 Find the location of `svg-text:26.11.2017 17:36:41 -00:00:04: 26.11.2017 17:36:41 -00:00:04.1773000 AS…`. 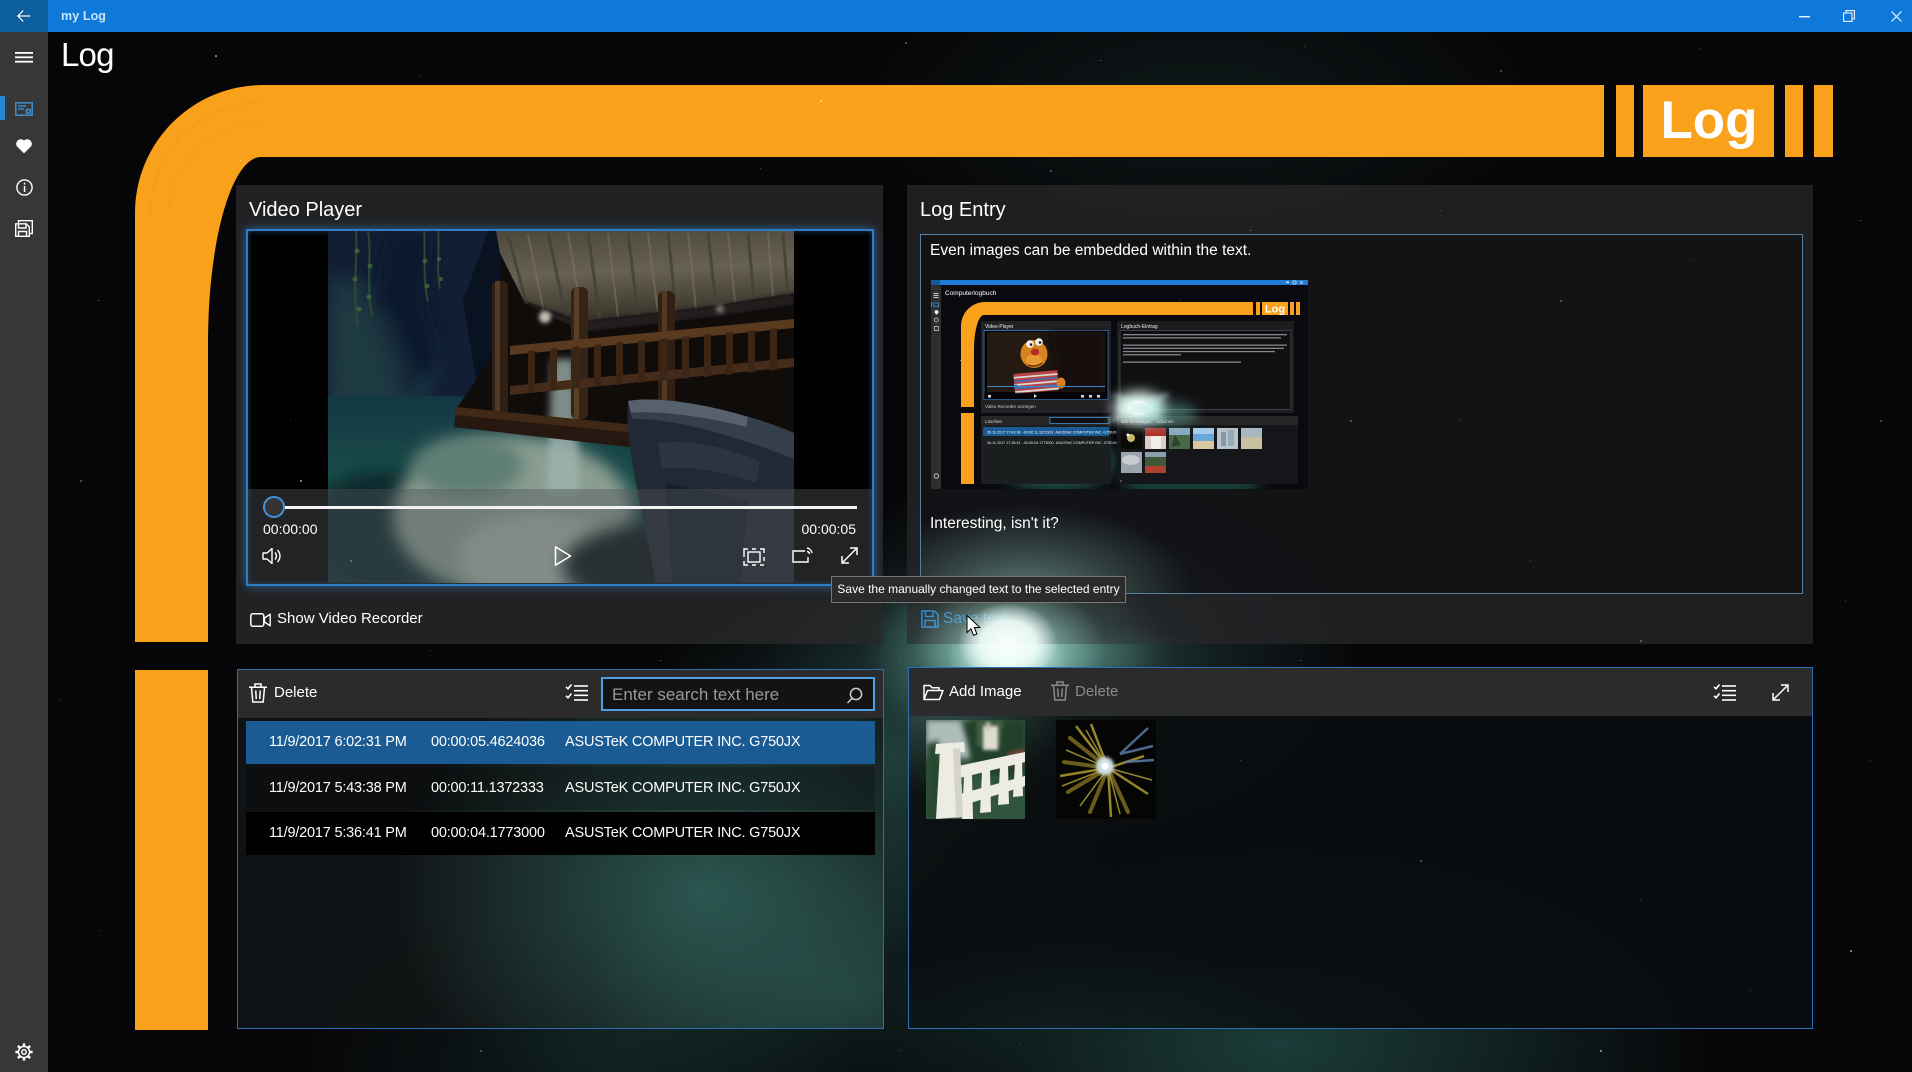

svg-text:26.11.2017 17:36:41 -00:00:04: 26.11.2017 17:36:41 -00:00:04.1773000 AS… is located at coordinates (1052, 443).